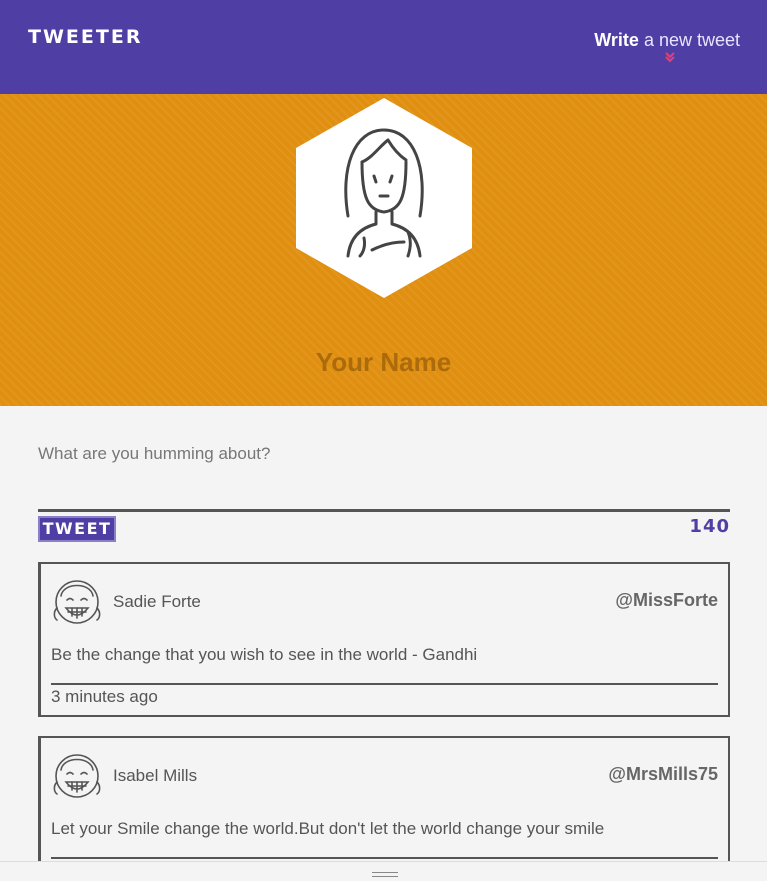  What do you see at coordinates (670, 57) in the screenshot?
I see `double-chevron-down-icon` at bounding box center [670, 57].